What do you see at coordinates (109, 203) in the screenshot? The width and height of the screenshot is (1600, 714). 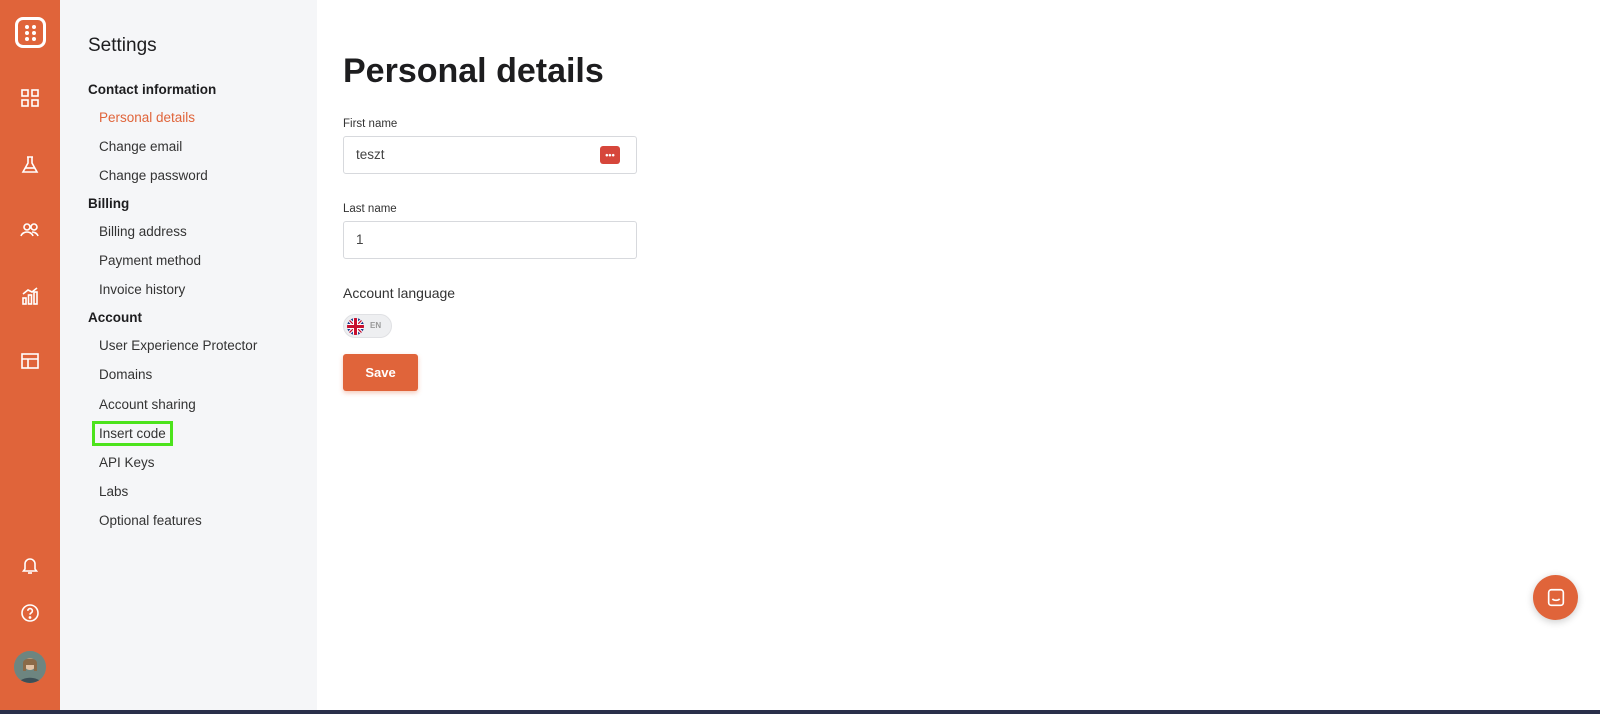 I see `section-heading-billing: Billing` at bounding box center [109, 203].